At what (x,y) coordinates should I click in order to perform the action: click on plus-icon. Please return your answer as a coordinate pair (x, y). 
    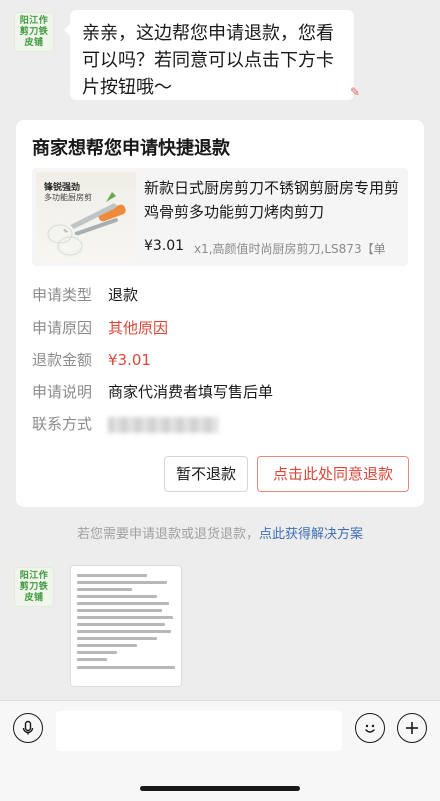
    Looking at the image, I should click on (412, 728).